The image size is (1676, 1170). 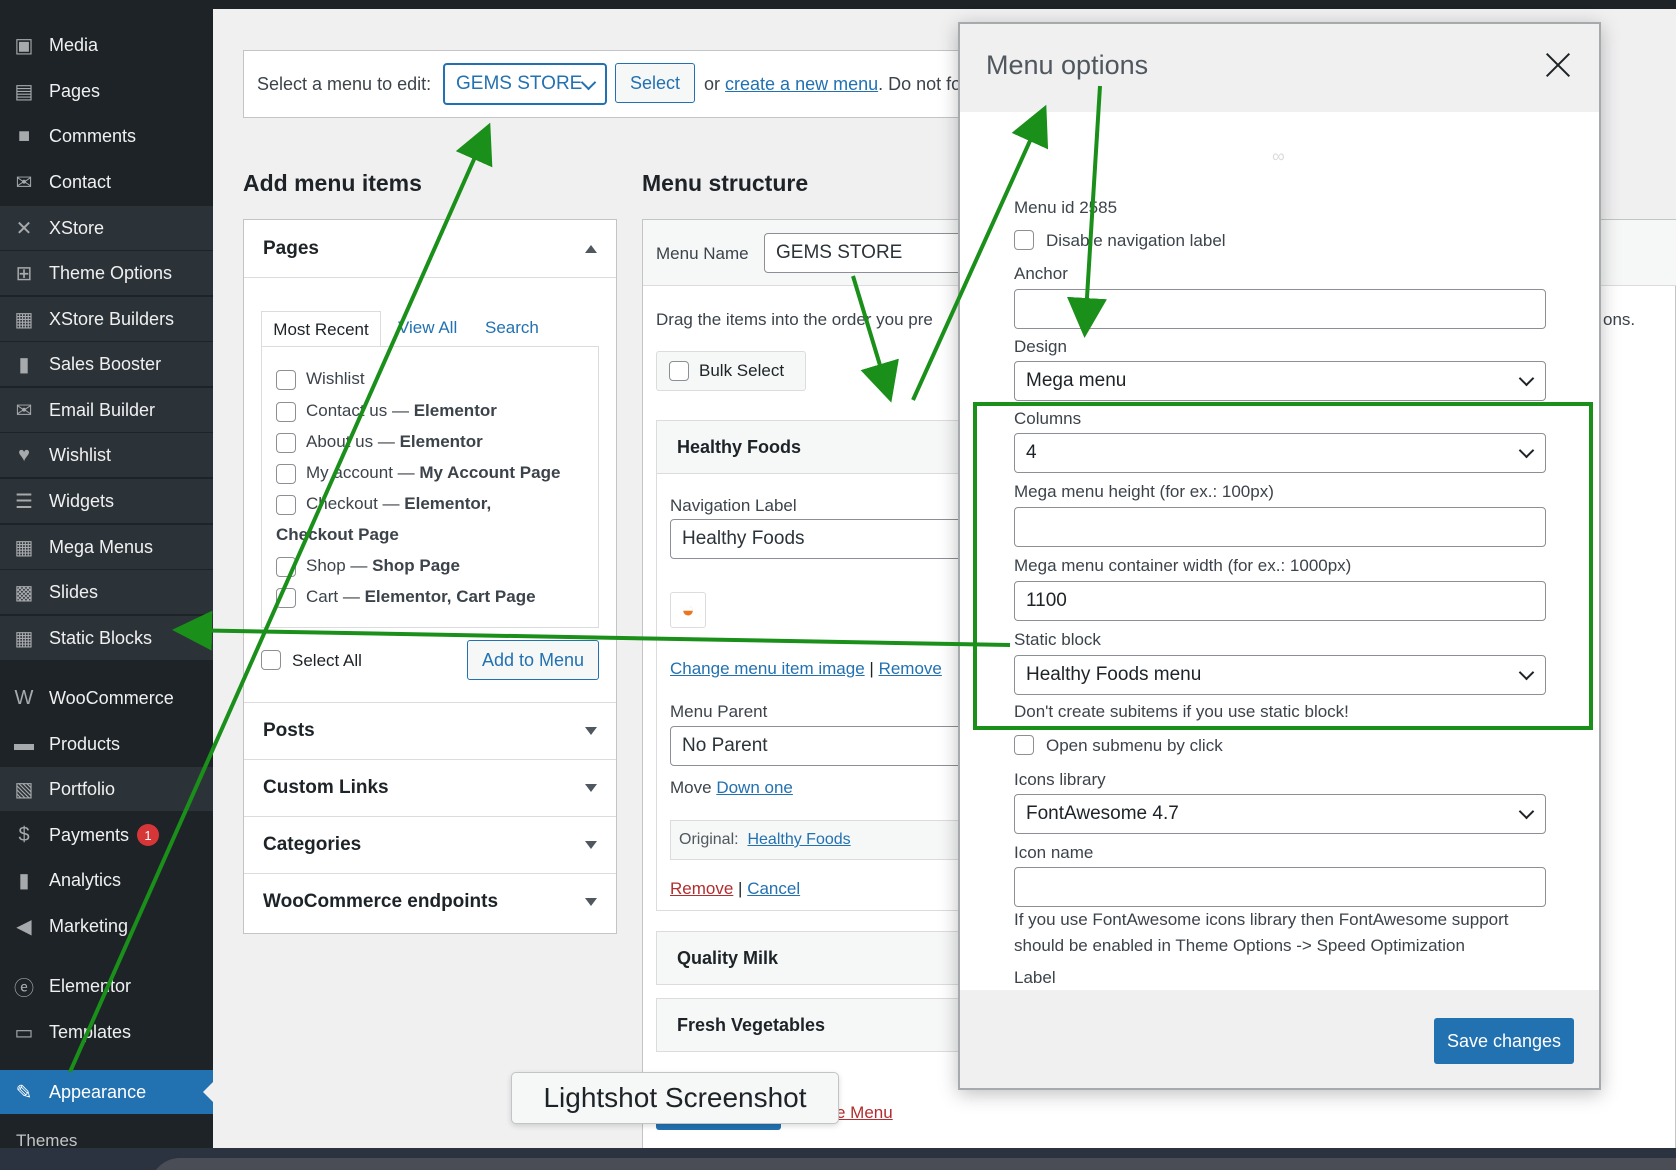 I want to click on arrow-to-menu-options, so click(x=980, y=252).